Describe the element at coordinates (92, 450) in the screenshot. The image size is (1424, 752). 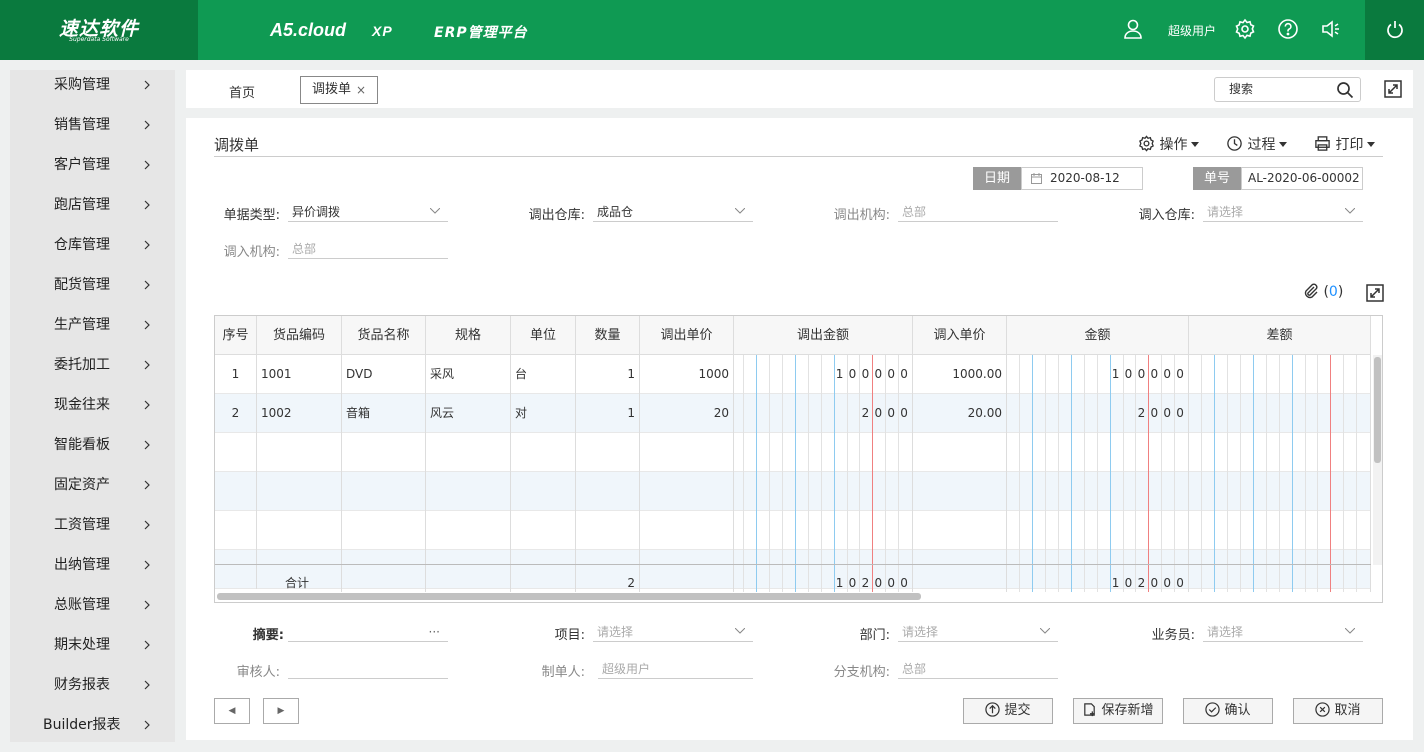
I see `sidebar-item: 智能看板` at that location.